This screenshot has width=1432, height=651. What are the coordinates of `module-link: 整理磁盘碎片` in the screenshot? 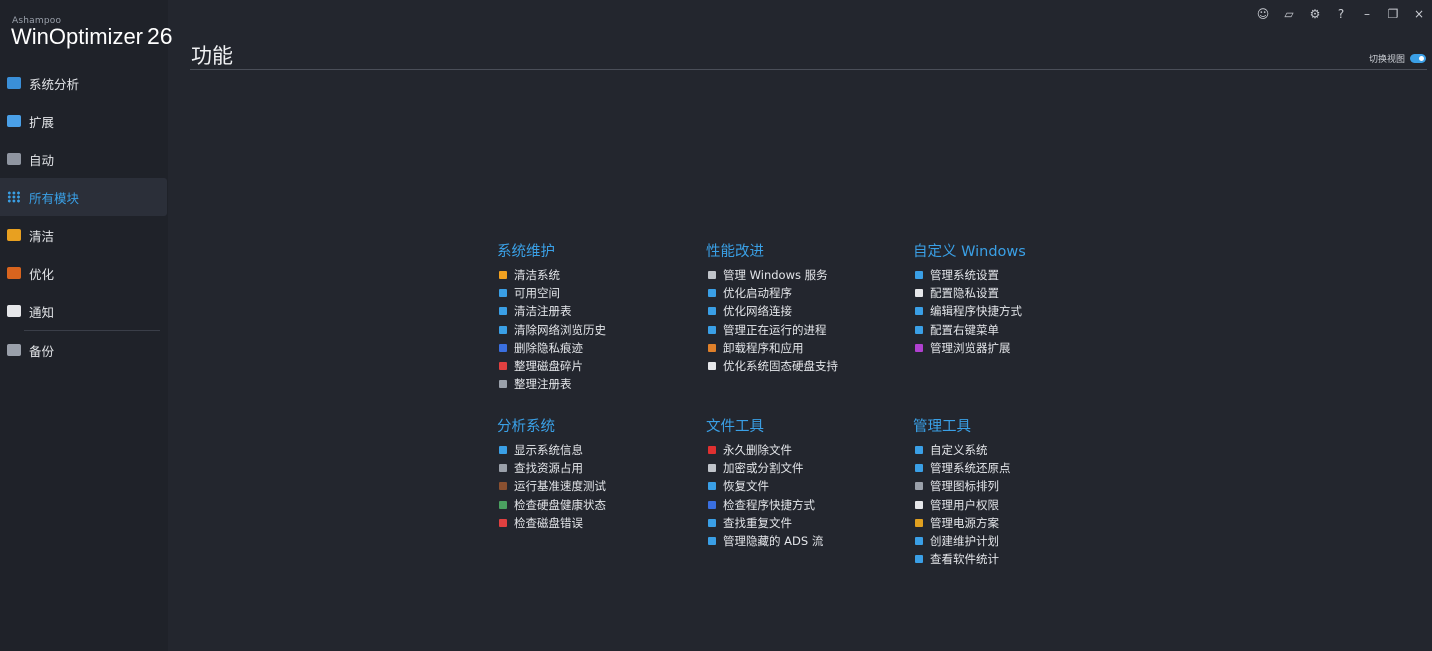 It's located at (597, 366).